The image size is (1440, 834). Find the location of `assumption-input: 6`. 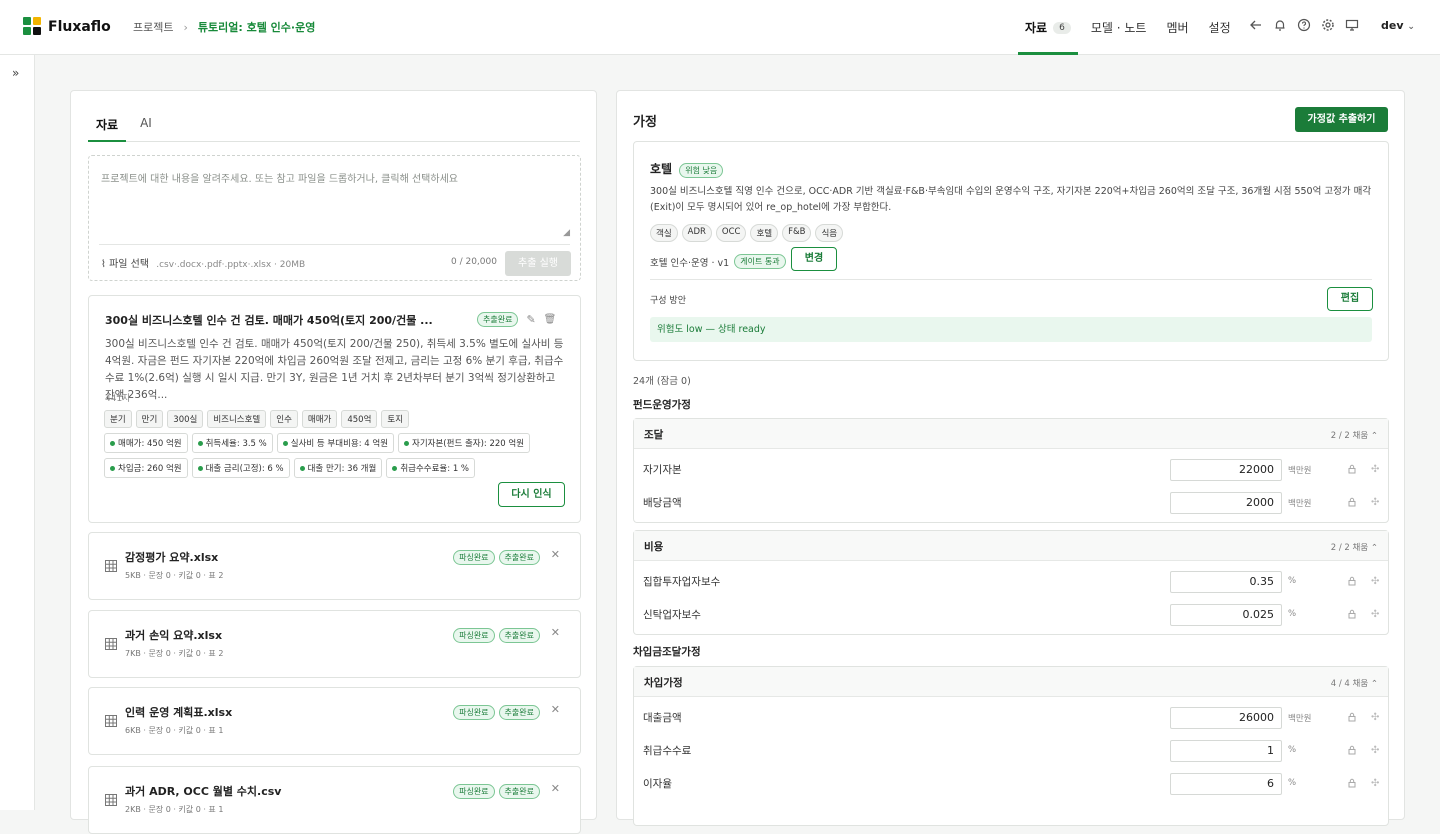

assumption-input: 6 is located at coordinates (1226, 784).